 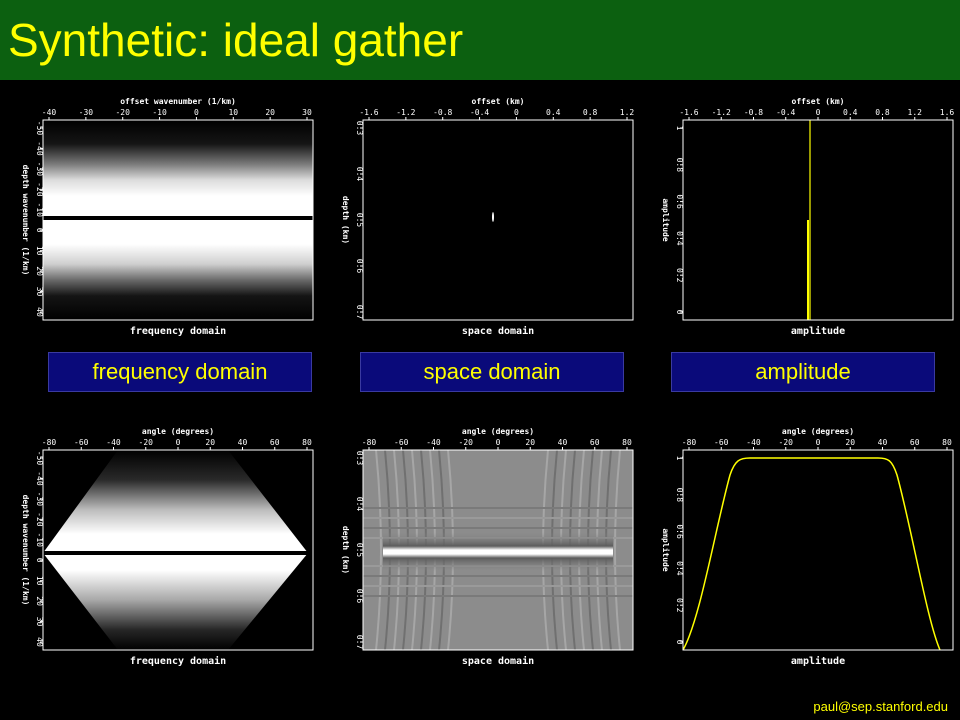 I want to click on x-tick-label: 0.4, so click(x=553, y=112).